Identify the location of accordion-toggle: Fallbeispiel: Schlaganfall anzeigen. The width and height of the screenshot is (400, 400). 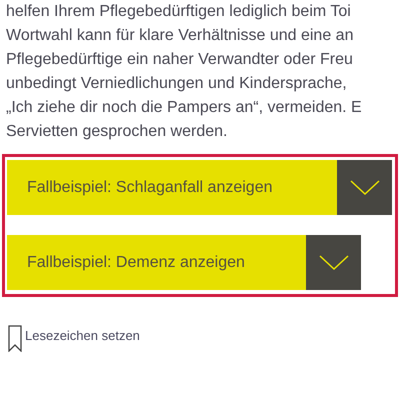
(199, 187).